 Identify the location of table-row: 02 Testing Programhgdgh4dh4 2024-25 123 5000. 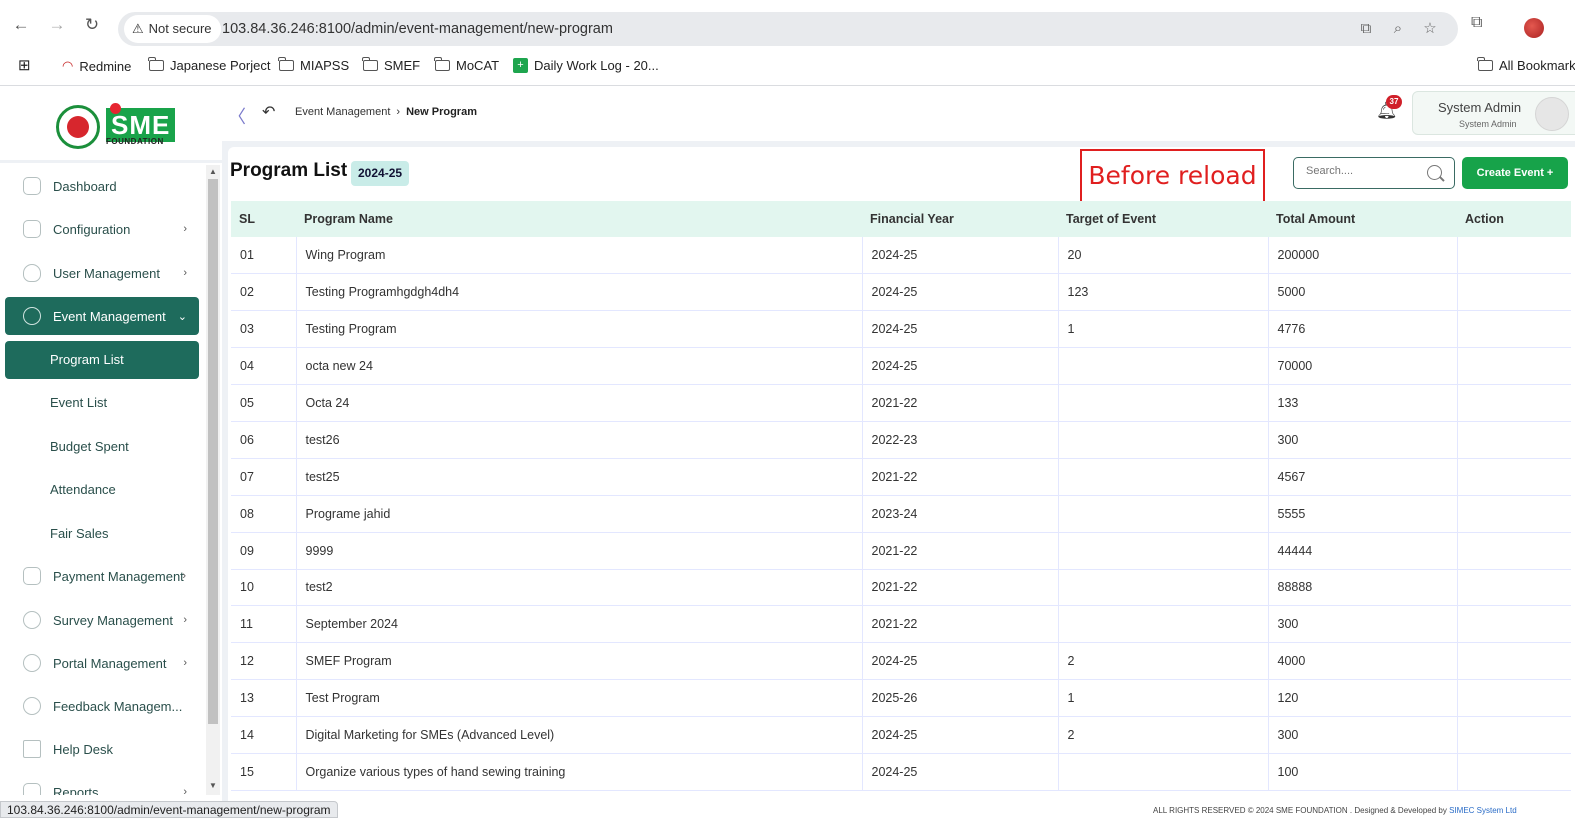
(901, 292).